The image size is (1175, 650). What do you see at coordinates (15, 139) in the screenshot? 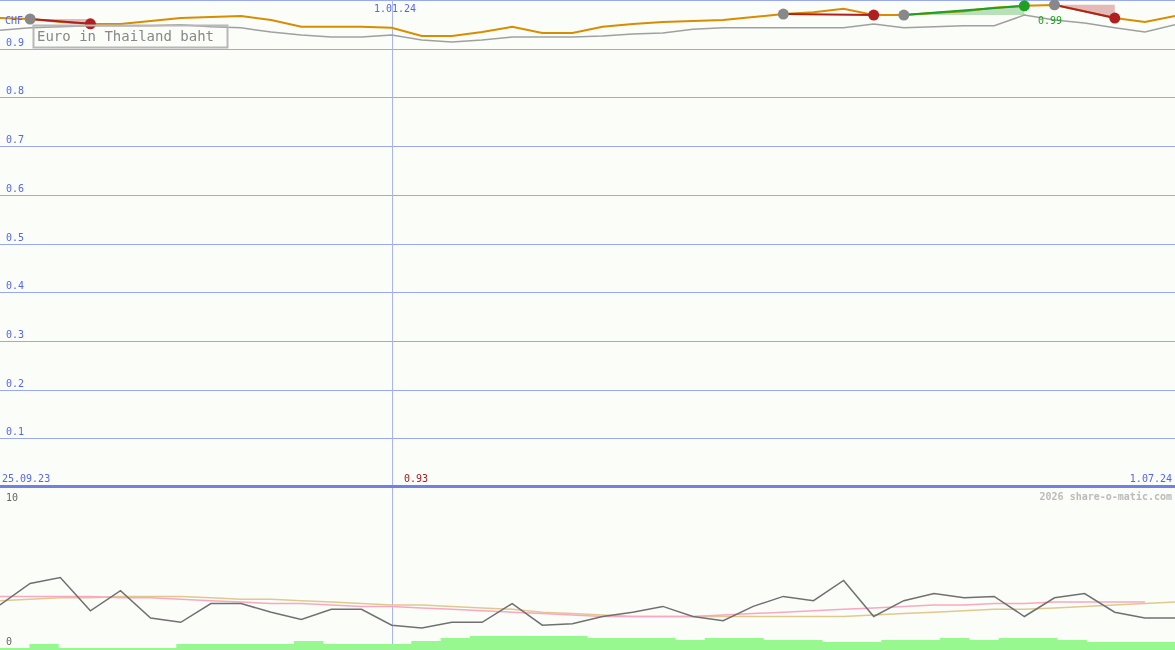
I see `axis-label: 0.7` at bounding box center [15, 139].